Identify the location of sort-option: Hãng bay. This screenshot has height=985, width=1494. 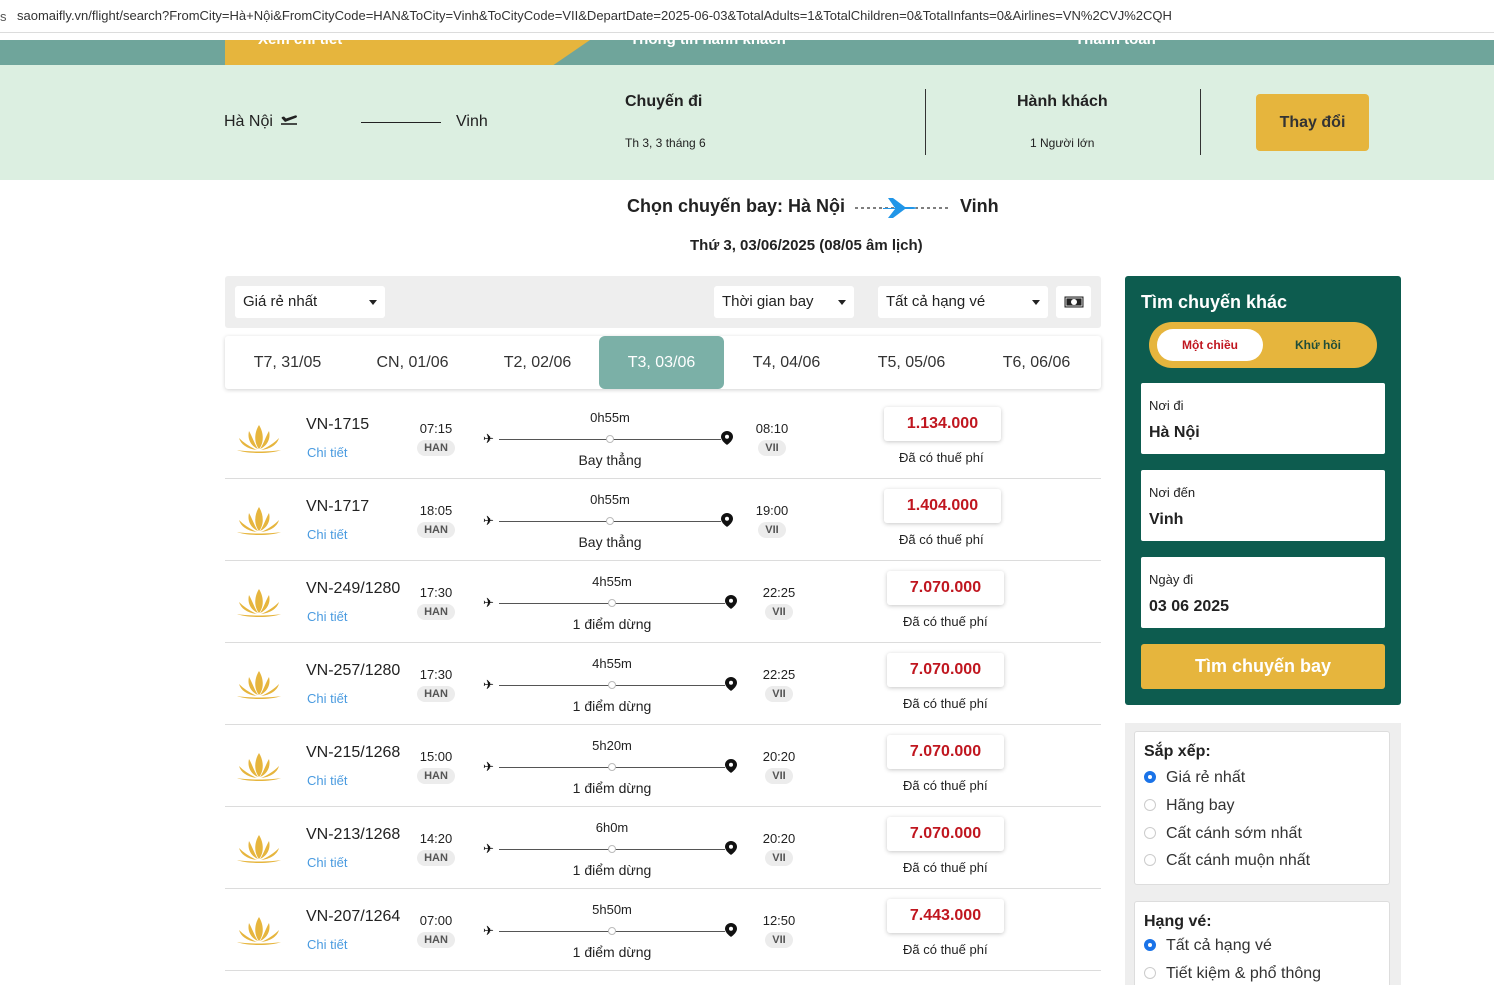
(1189, 806).